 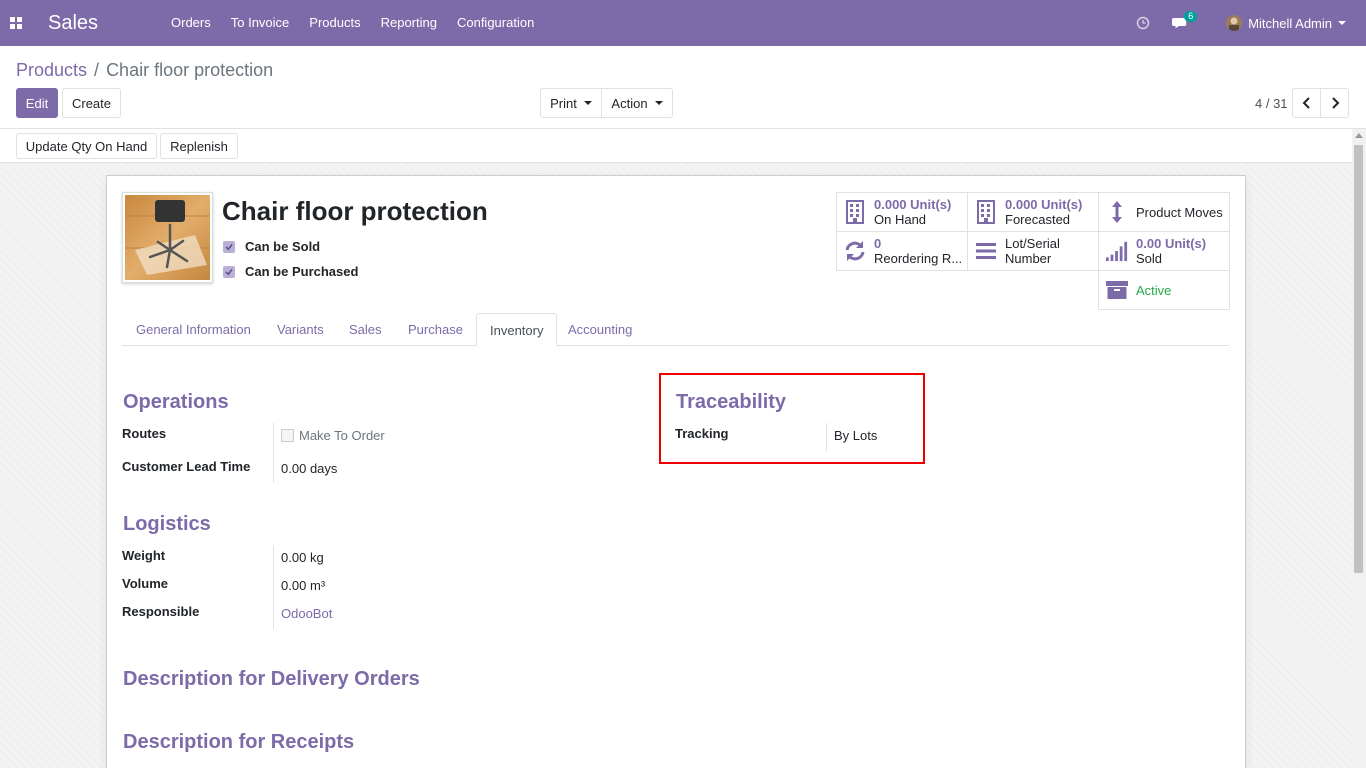 I want to click on menu-orders: Orders, so click(x=191, y=23).